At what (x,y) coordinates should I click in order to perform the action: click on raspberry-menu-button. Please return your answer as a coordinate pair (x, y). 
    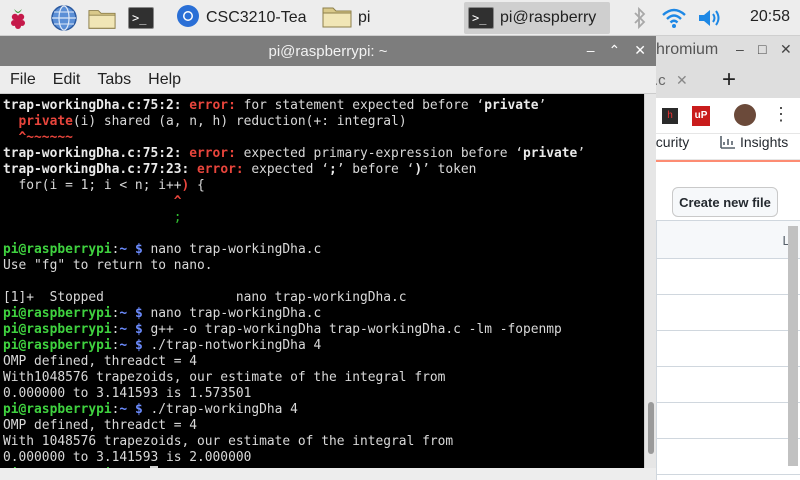
    Looking at the image, I should click on (18, 18).